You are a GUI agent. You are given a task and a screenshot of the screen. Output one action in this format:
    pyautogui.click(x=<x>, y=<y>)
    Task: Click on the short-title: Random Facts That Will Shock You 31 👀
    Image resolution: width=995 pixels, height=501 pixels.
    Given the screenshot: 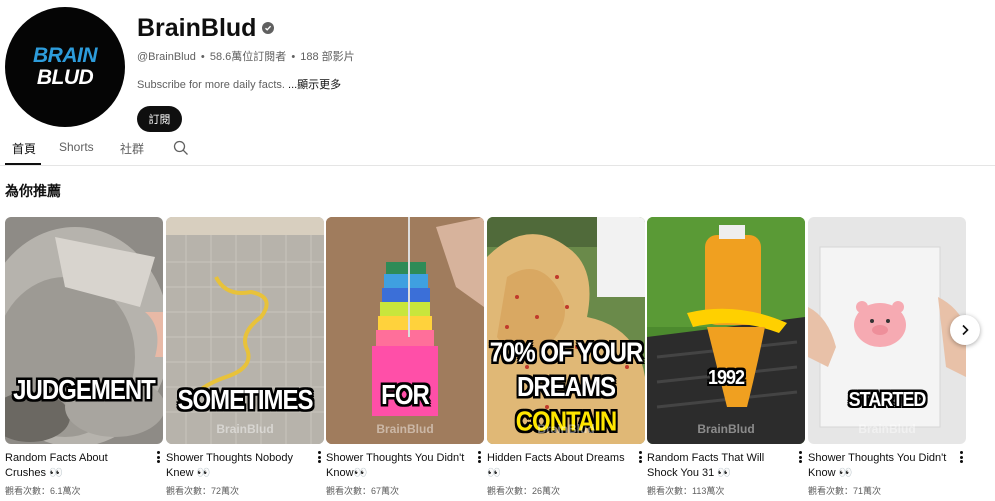 What is the action you would take?
    pyautogui.click(x=717, y=466)
    